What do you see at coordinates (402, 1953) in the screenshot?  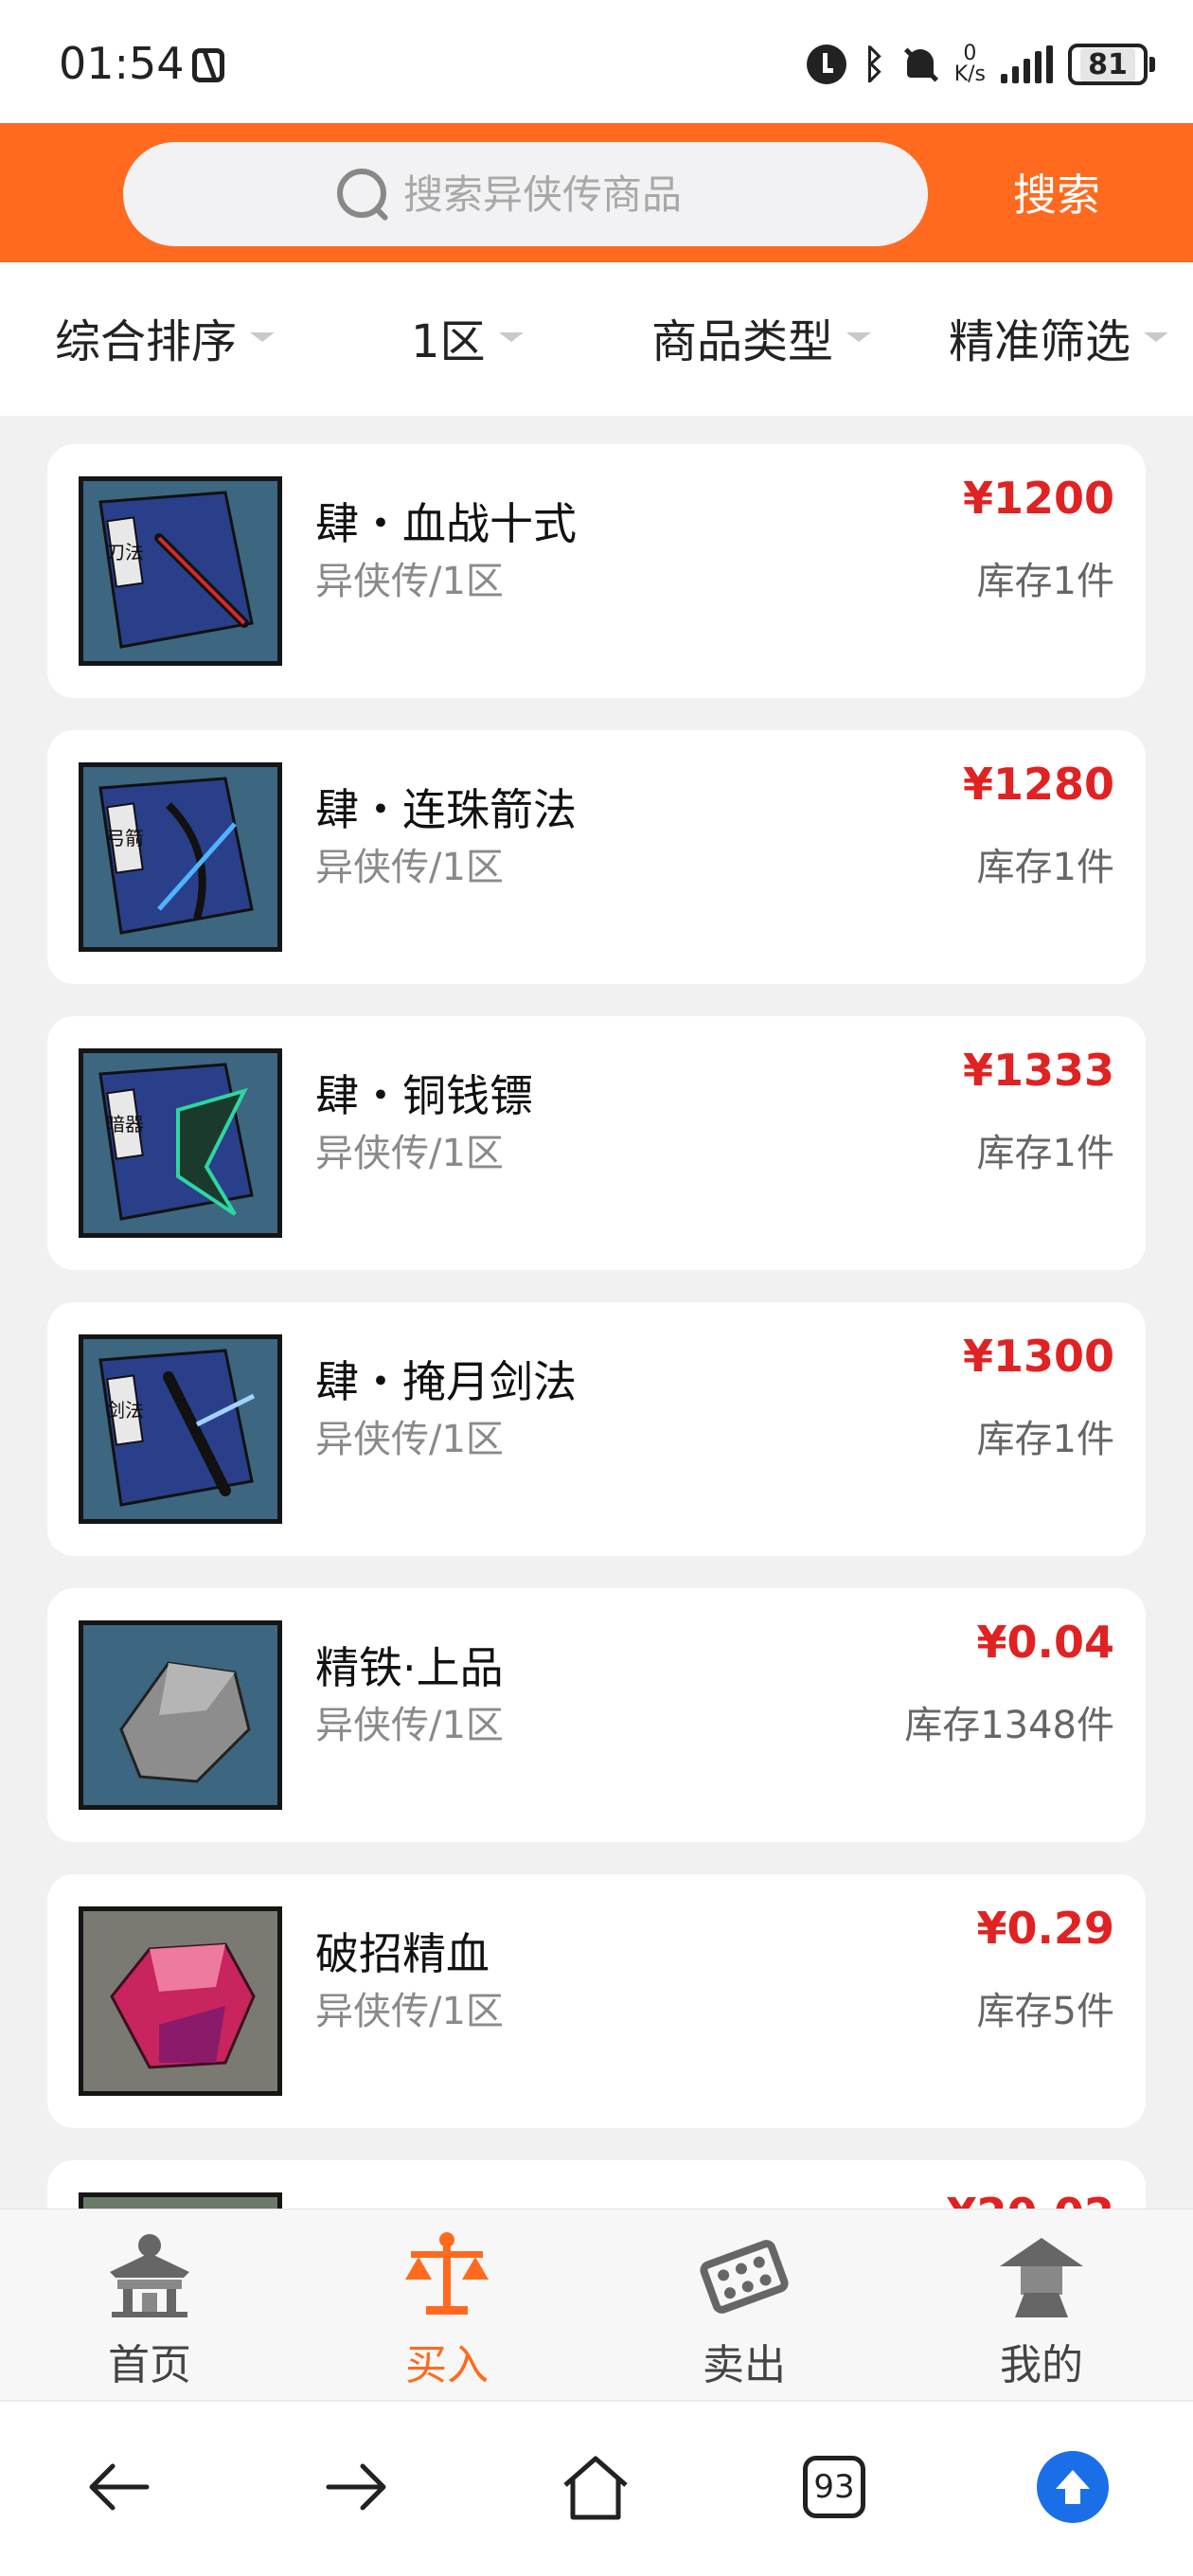 I see `product-name: 破招精血` at bounding box center [402, 1953].